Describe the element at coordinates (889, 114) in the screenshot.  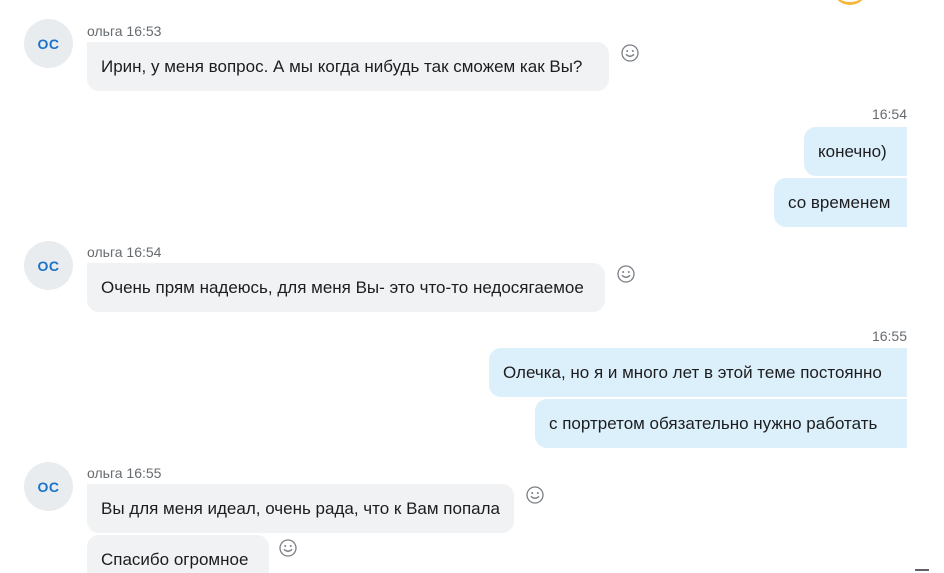
I see `message-time: 16:54` at that location.